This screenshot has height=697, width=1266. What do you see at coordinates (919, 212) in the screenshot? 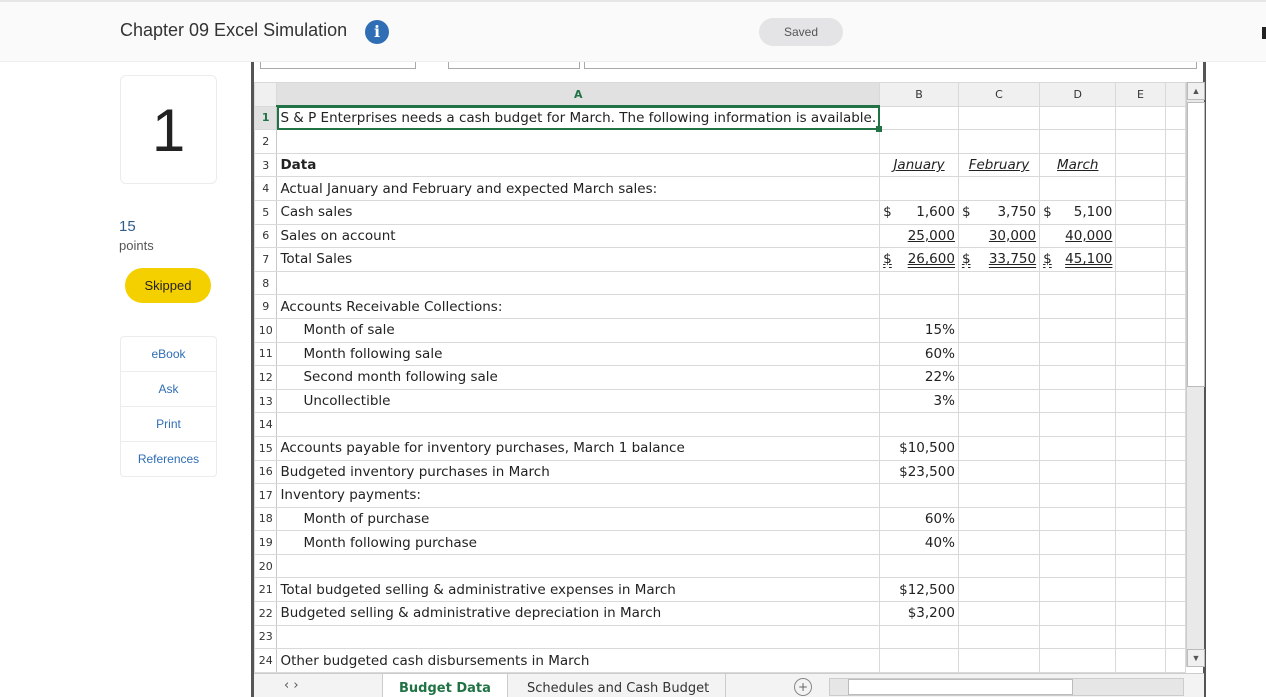
I see `cell-b5: $1,600` at bounding box center [919, 212].